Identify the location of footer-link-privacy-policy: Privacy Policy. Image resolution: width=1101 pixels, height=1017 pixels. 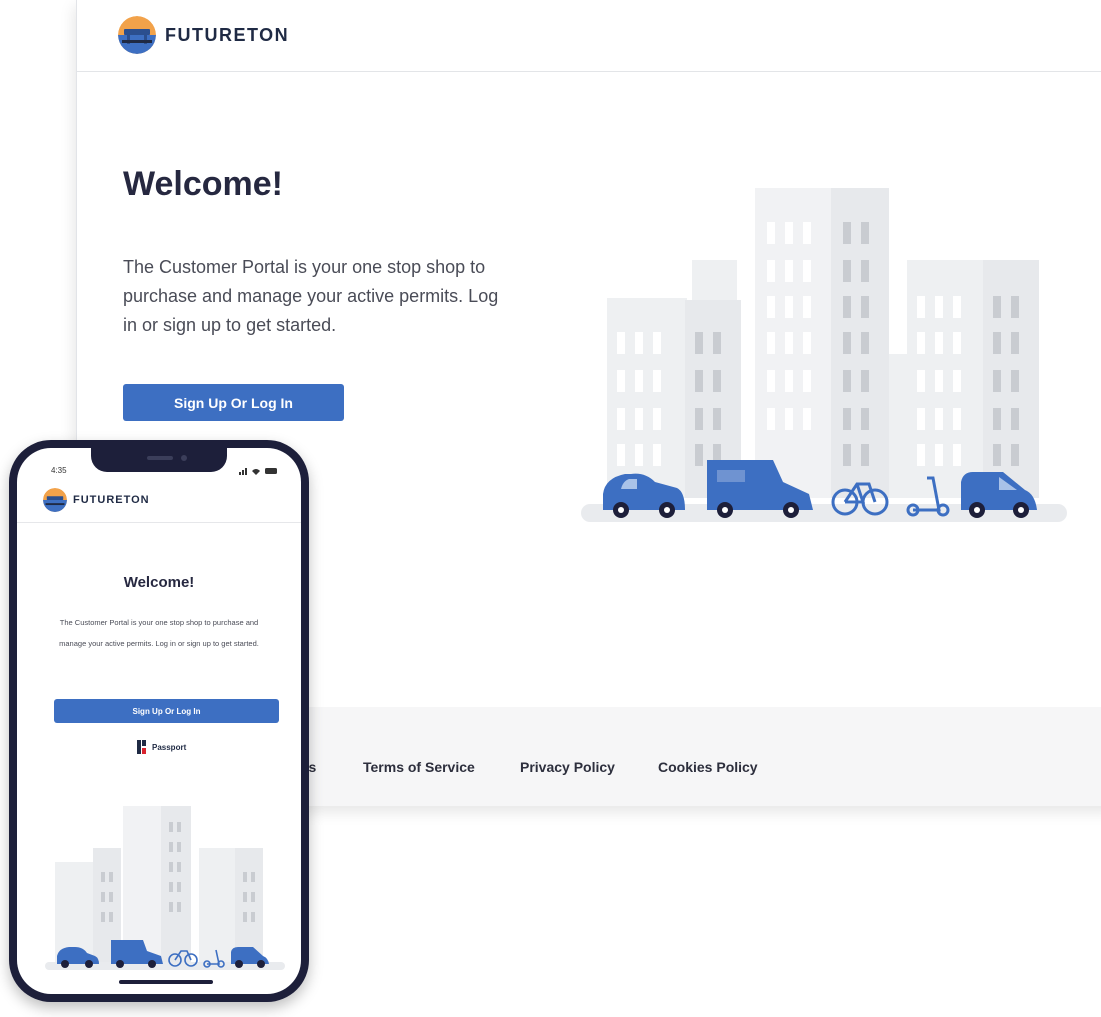
(567, 767).